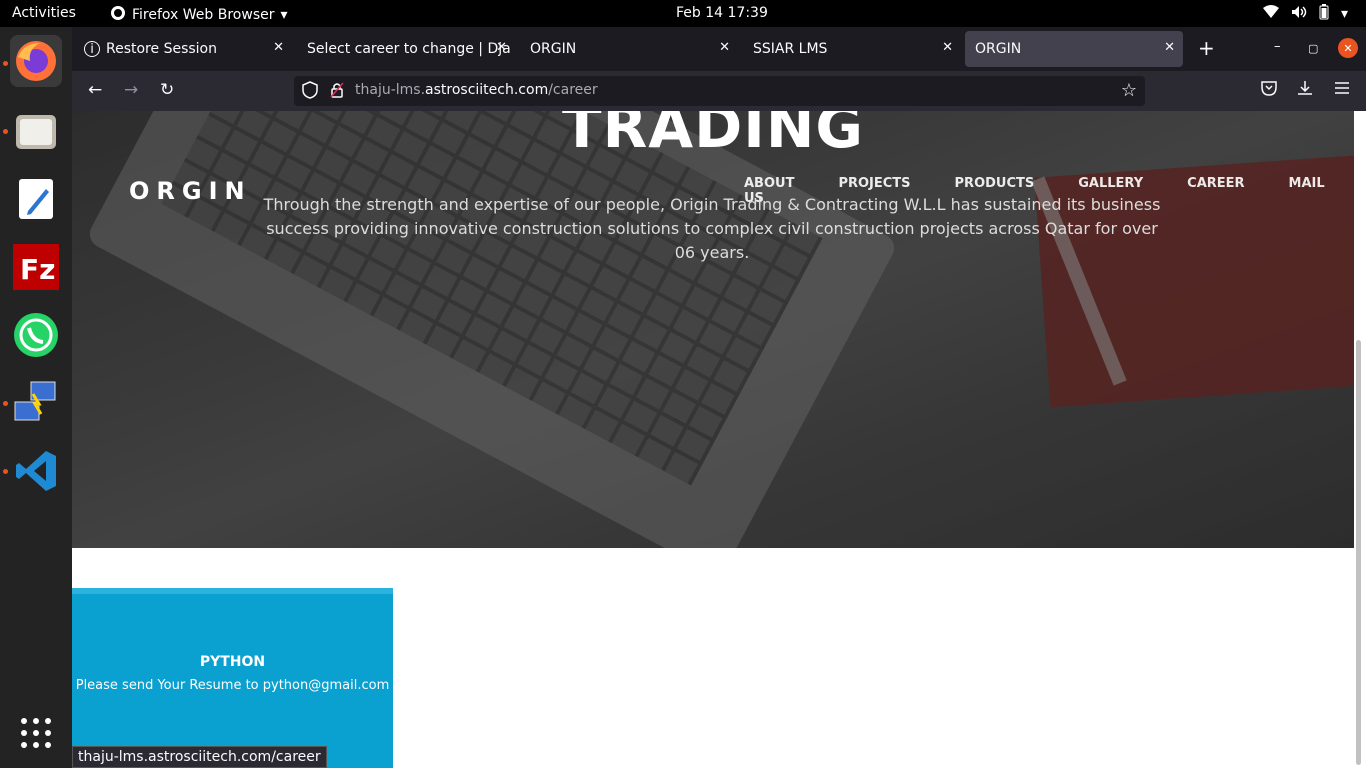 The image size is (1366, 768). I want to click on tab-select-career: Select career to change | Dja ✕, so click(406, 49).